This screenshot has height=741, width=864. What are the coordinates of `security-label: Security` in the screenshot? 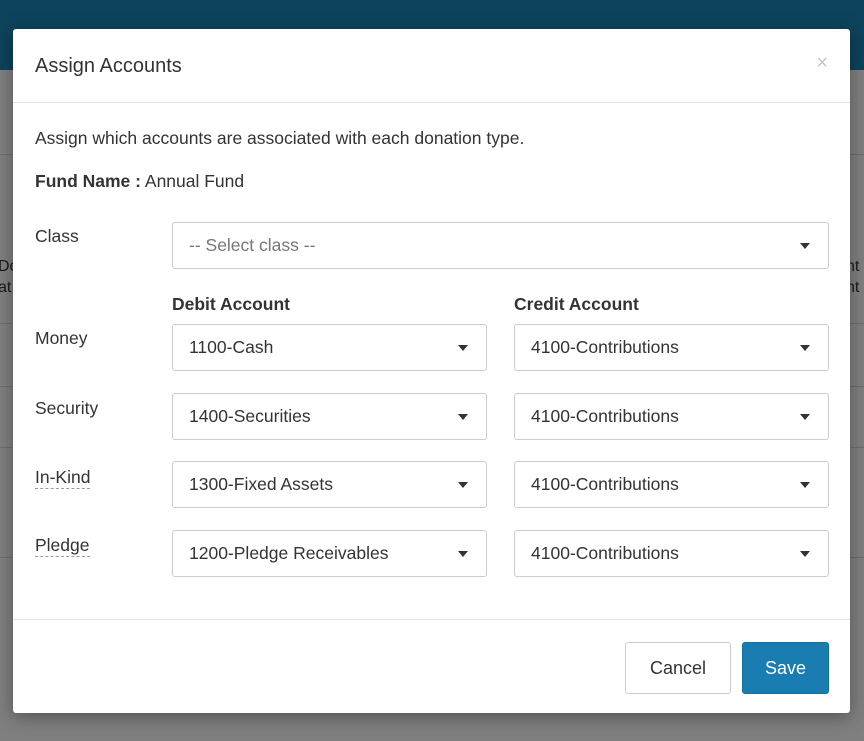 It's located at (67, 408).